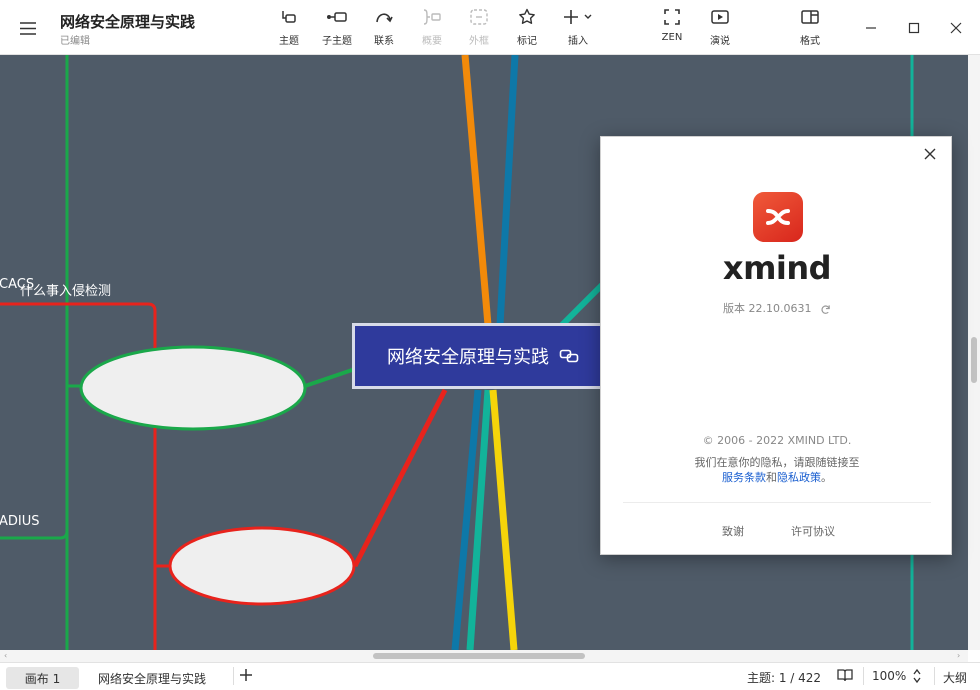 Image resolution: width=980 pixels, height=690 pixels. What do you see at coordinates (527, 29) in the screenshot?
I see `toolbar-marker-button: 标记` at bounding box center [527, 29].